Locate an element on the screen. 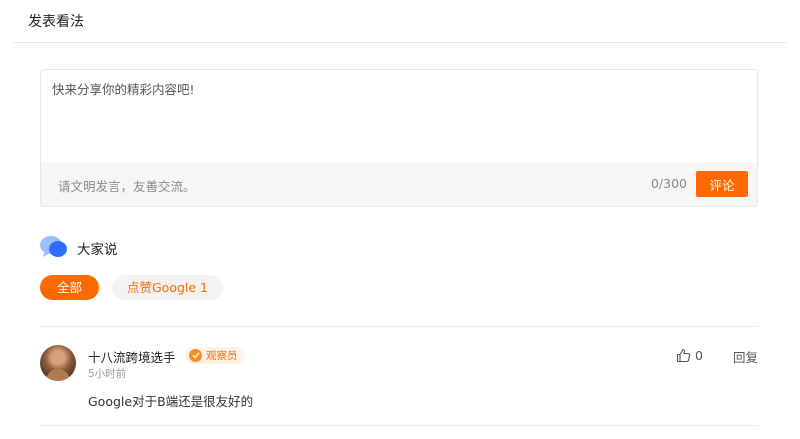 This screenshot has width=800, height=439. submit-comment-button: 评论 is located at coordinates (722, 184).